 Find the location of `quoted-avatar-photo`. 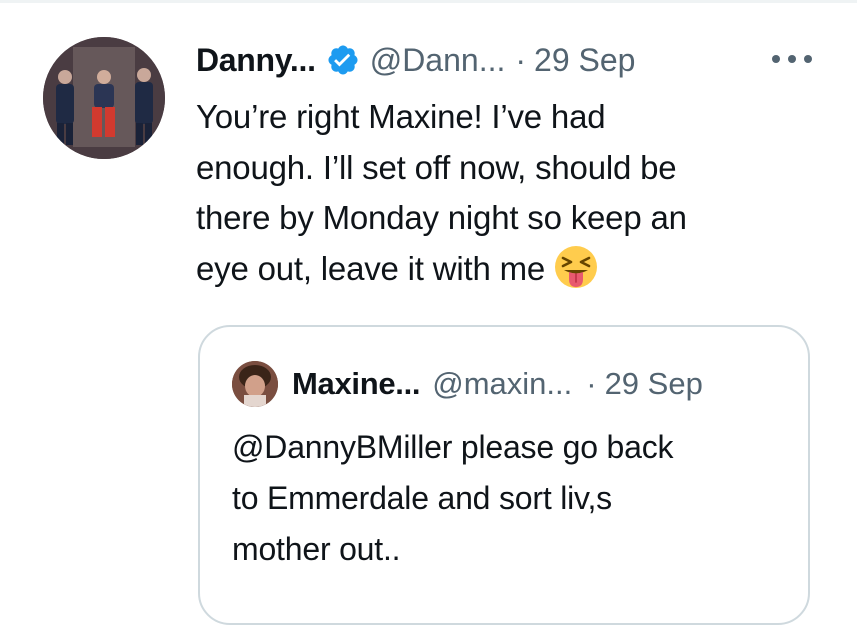

quoted-avatar-photo is located at coordinates (255, 384).